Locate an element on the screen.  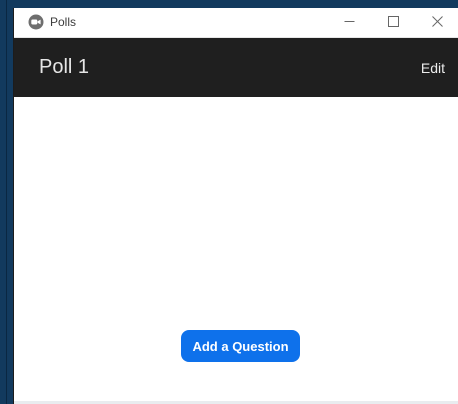
window-title: Polls is located at coordinates (63, 22).